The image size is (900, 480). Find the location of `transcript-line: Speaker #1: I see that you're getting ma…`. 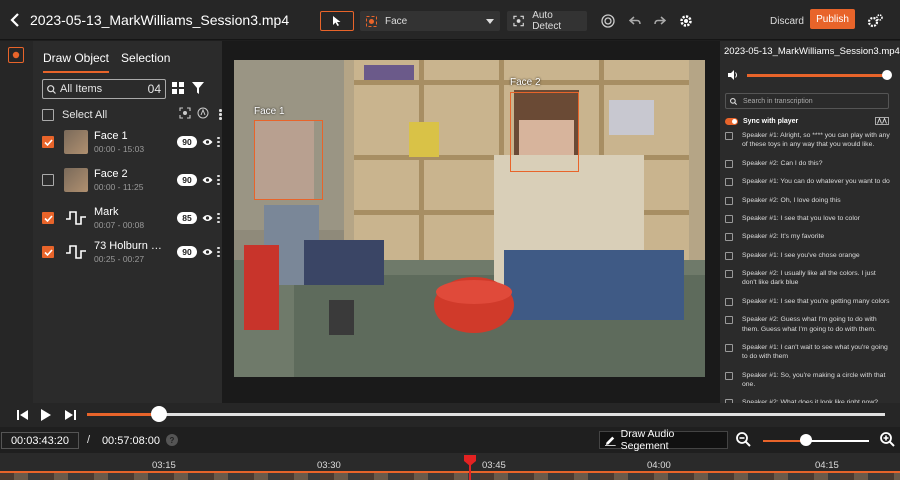

transcript-line: Speaker #1: I see that you're getting ma… is located at coordinates (810, 301).